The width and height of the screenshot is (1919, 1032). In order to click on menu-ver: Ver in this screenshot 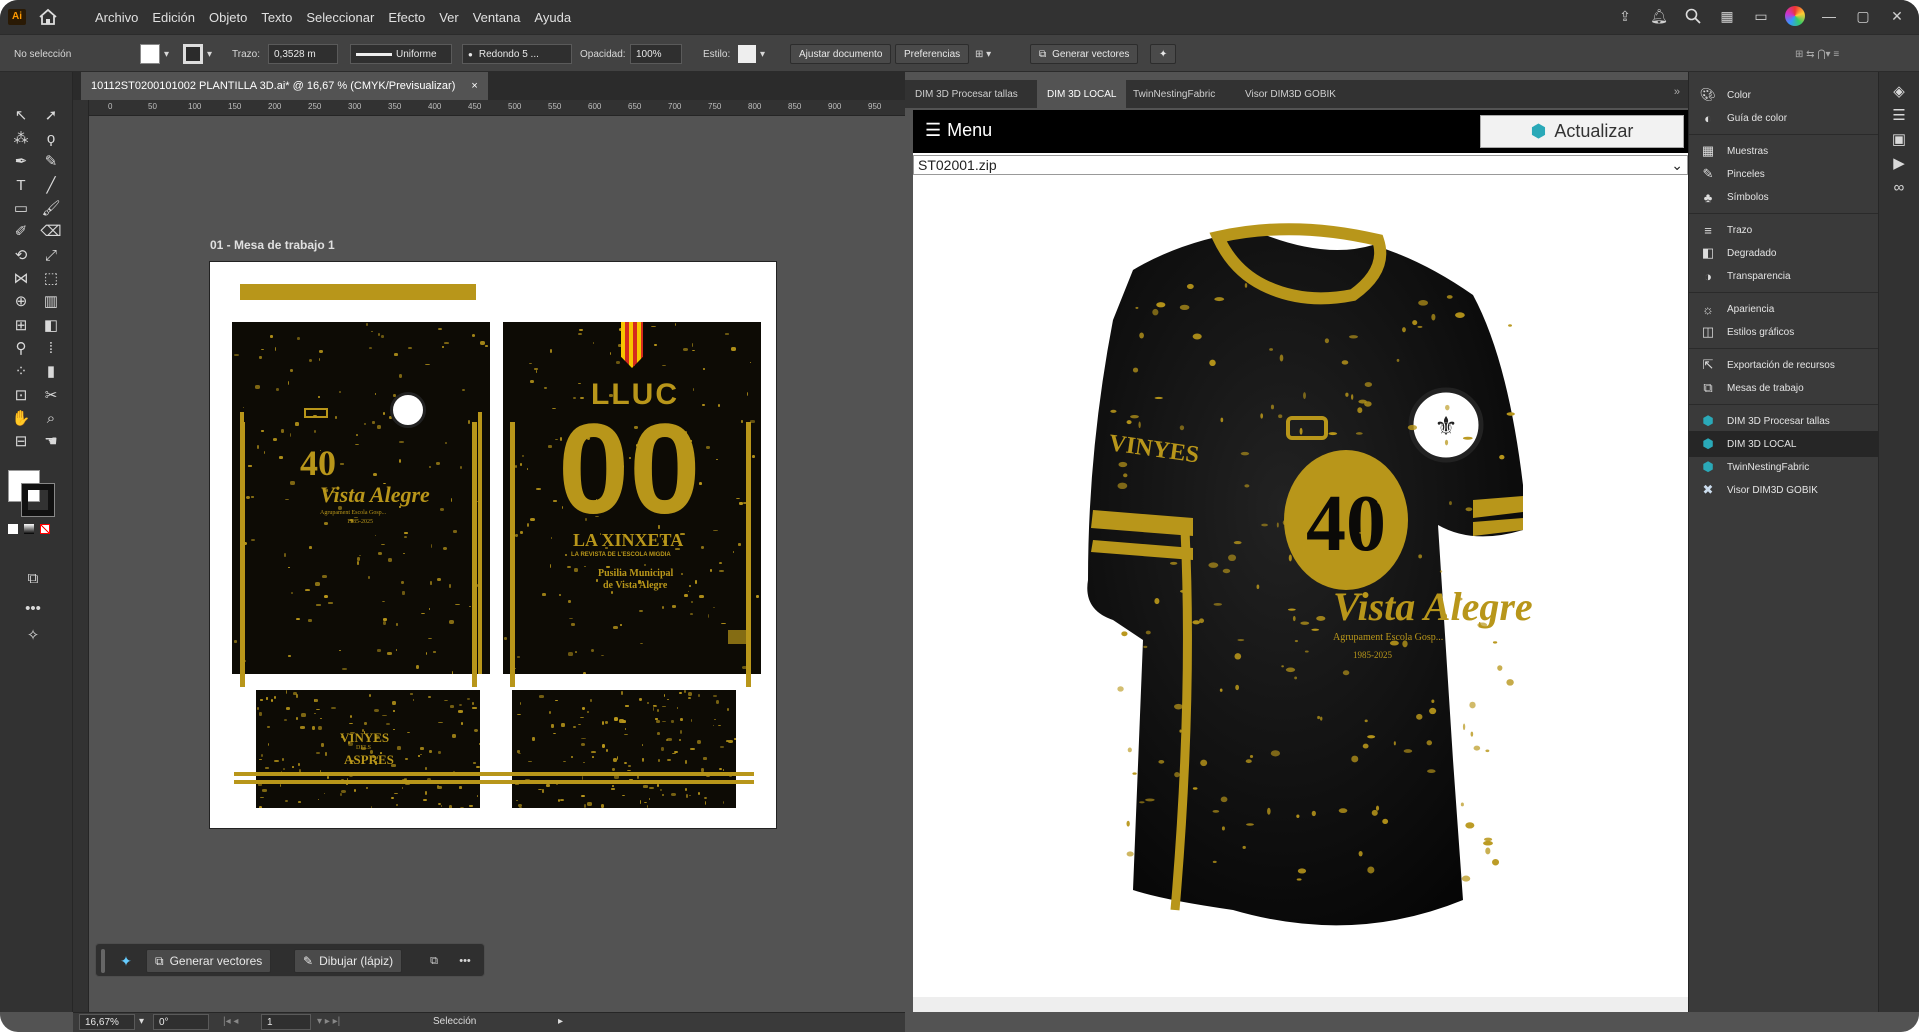, I will do `click(449, 17)`.